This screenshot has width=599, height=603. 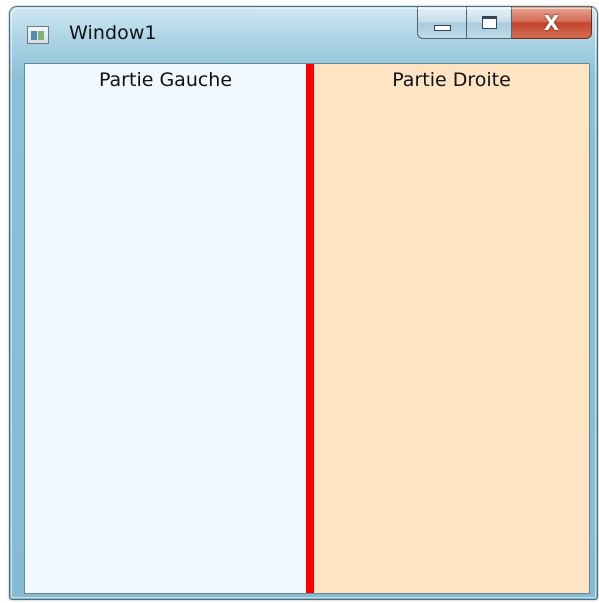 What do you see at coordinates (34, 35) in the screenshot?
I see `app-icon-bar-left` at bounding box center [34, 35].